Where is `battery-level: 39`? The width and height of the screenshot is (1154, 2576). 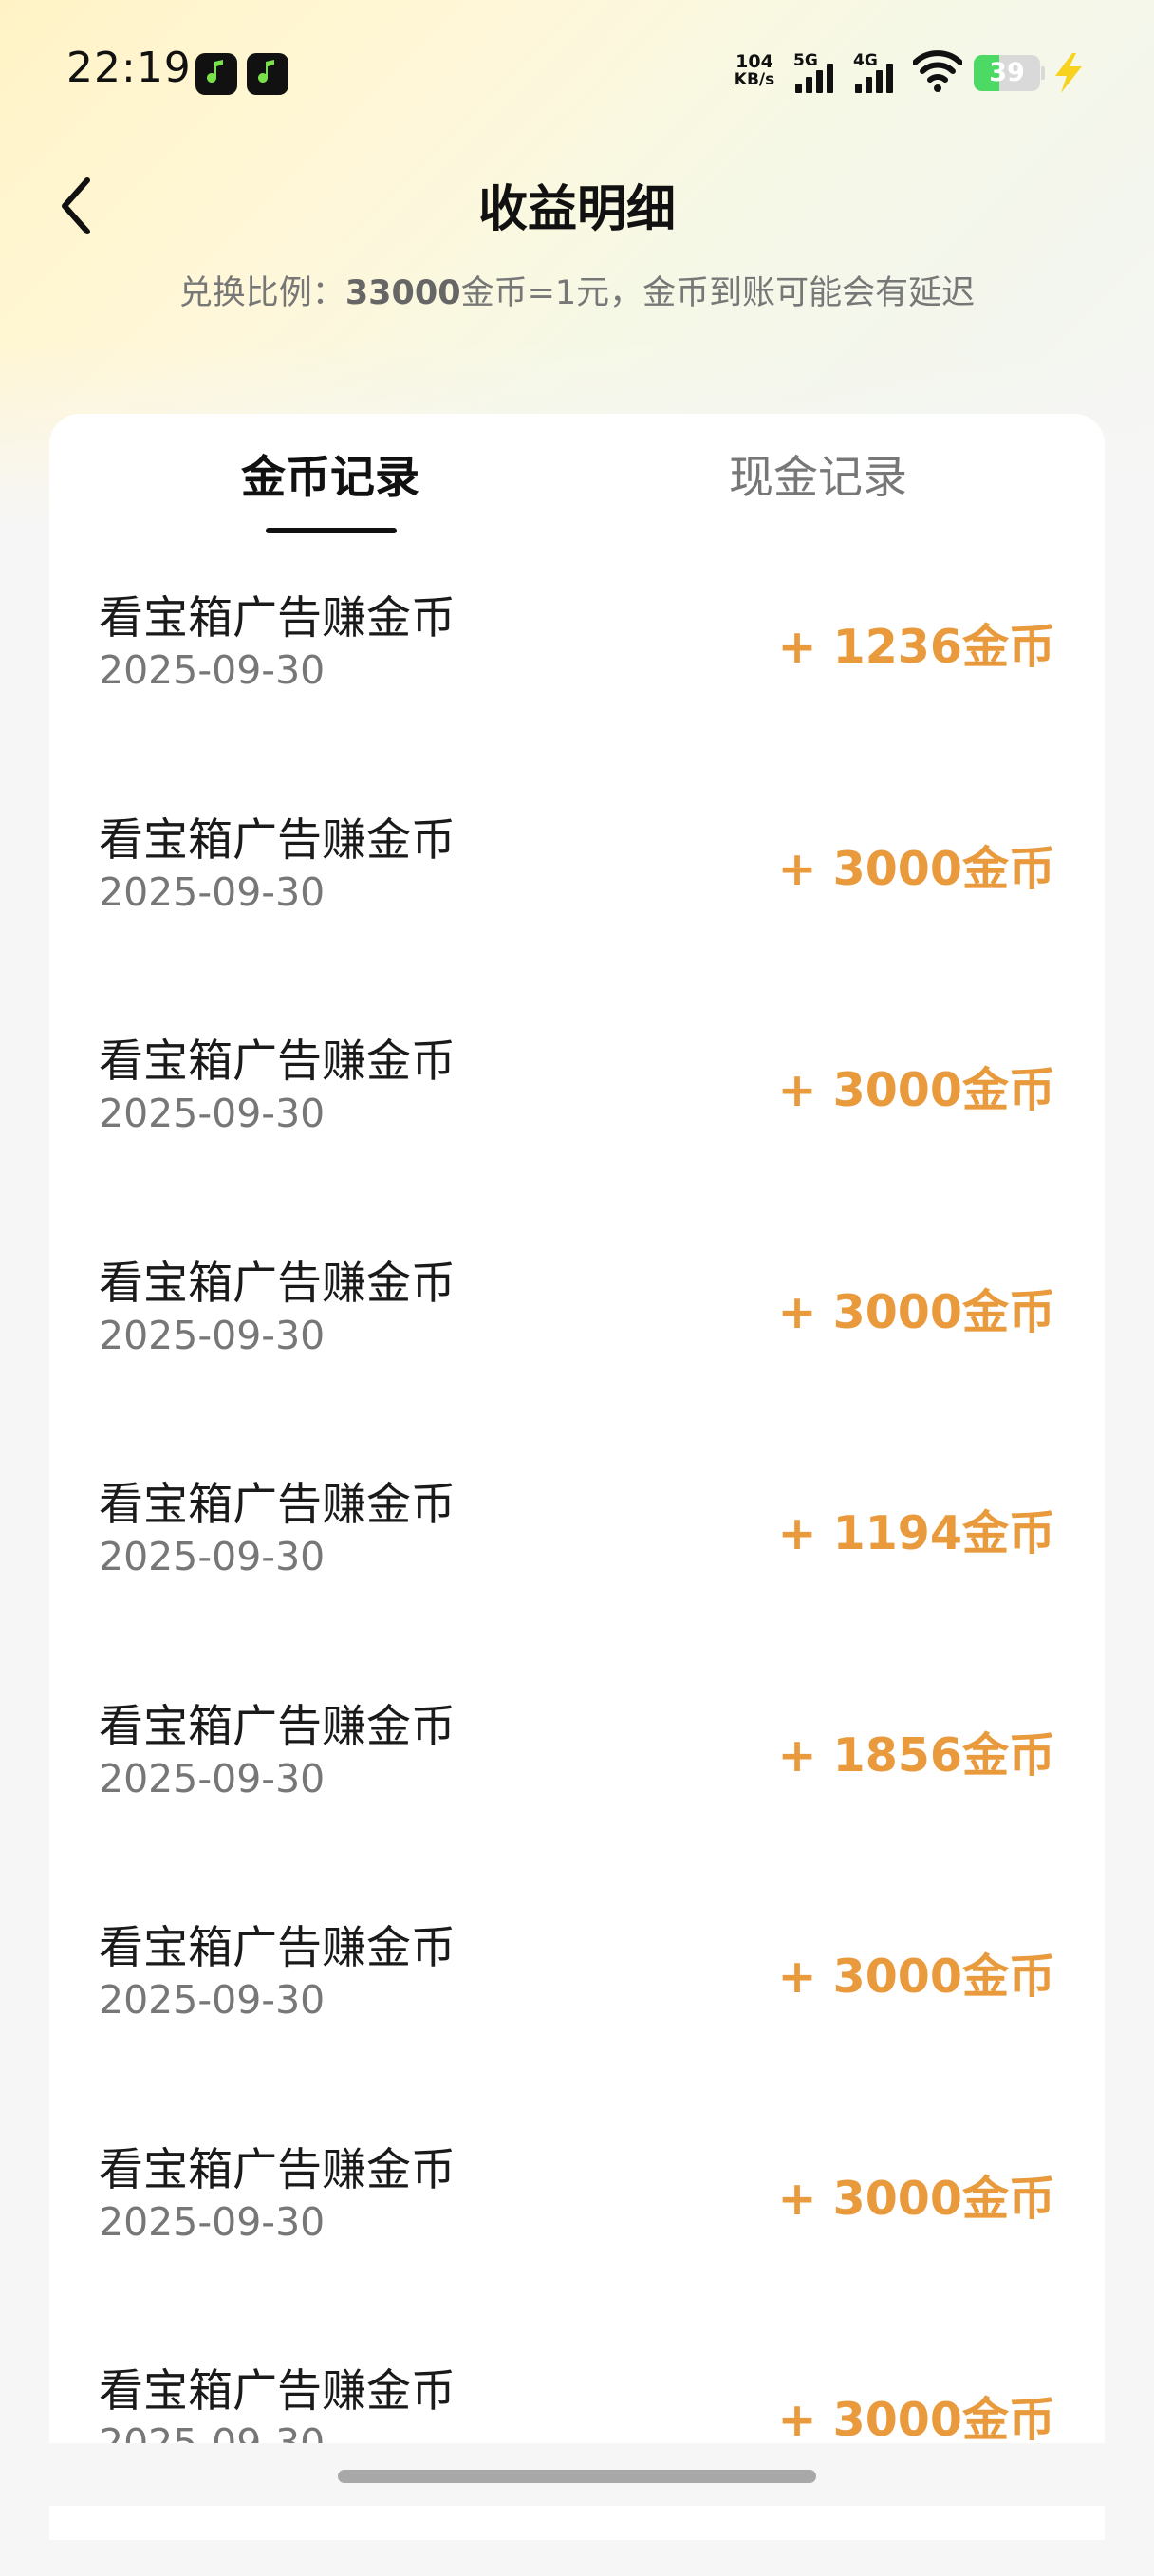 battery-level: 39 is located at coordinates (1007, 72).